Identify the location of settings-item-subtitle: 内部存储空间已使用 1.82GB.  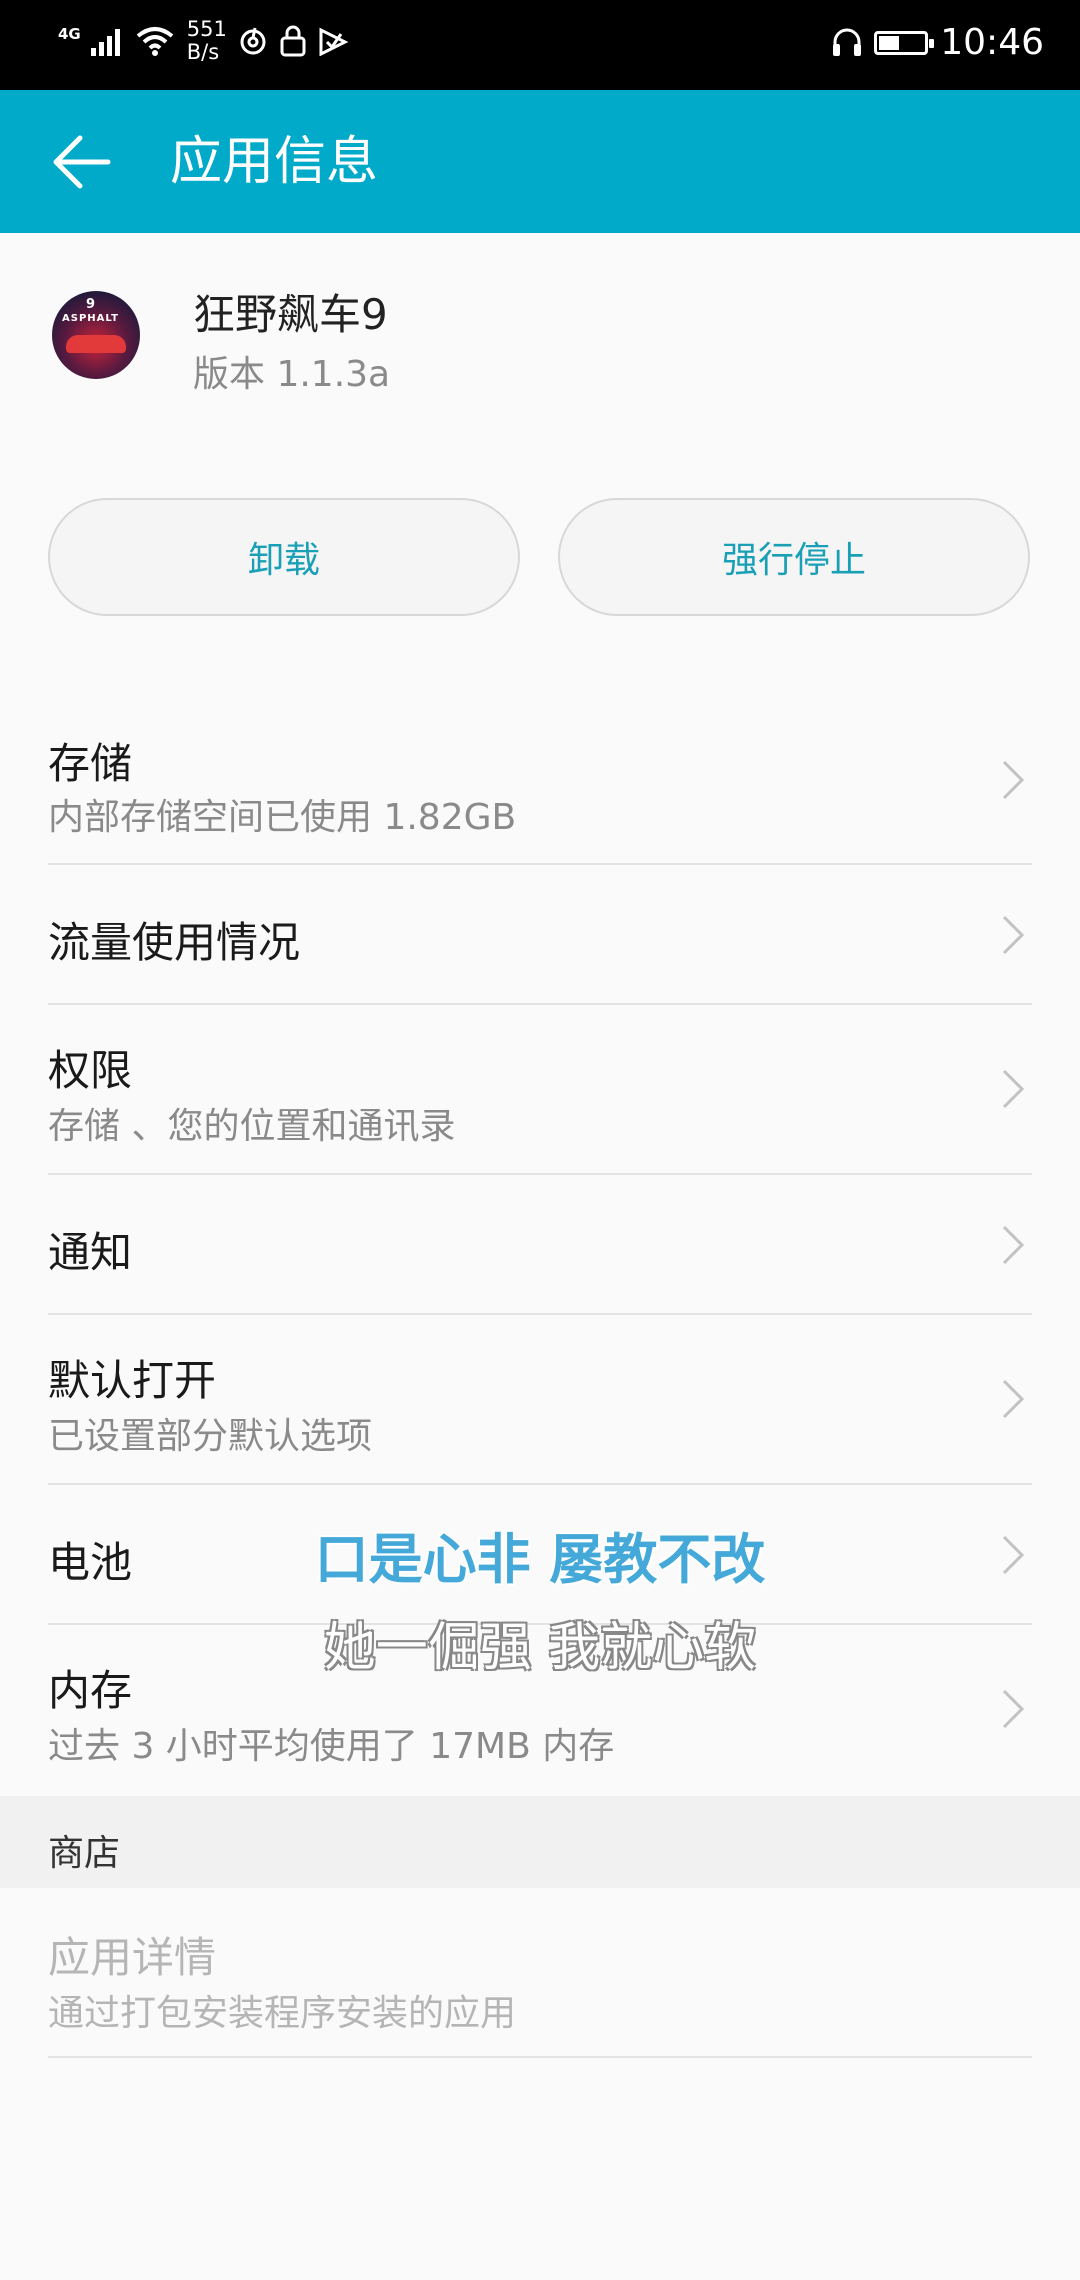
(282, 817).